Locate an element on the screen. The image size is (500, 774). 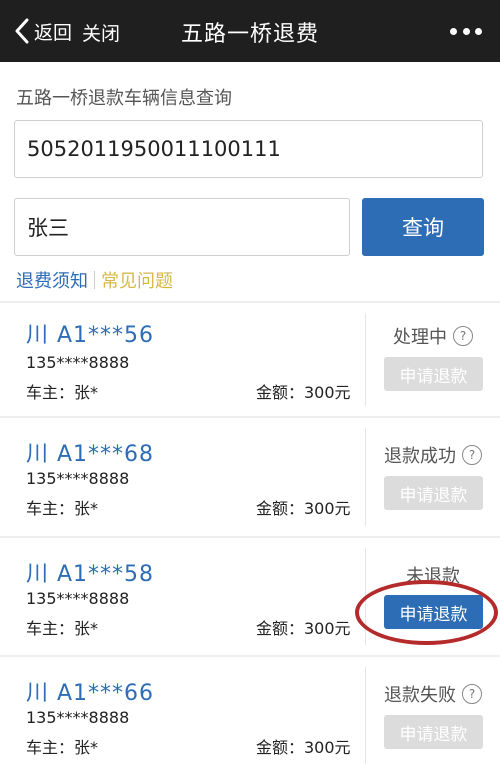
plate-number: 川 A1***56 is located at coordinates (90, 335).